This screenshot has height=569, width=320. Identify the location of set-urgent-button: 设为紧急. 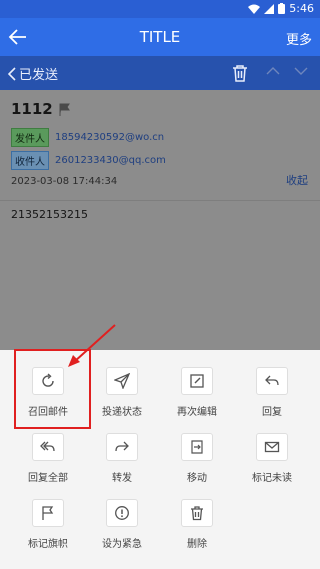
(122, 516).